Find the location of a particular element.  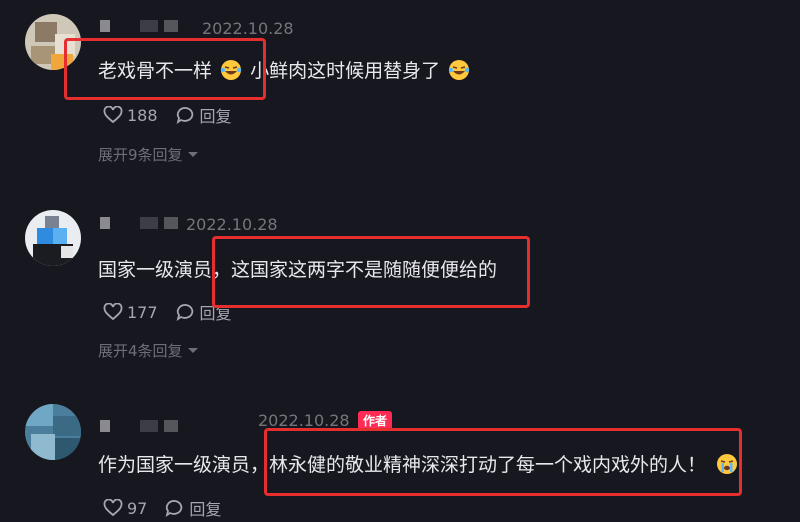

expand-replies-button: 展开9条回复 is located at coordinates (148, 154).